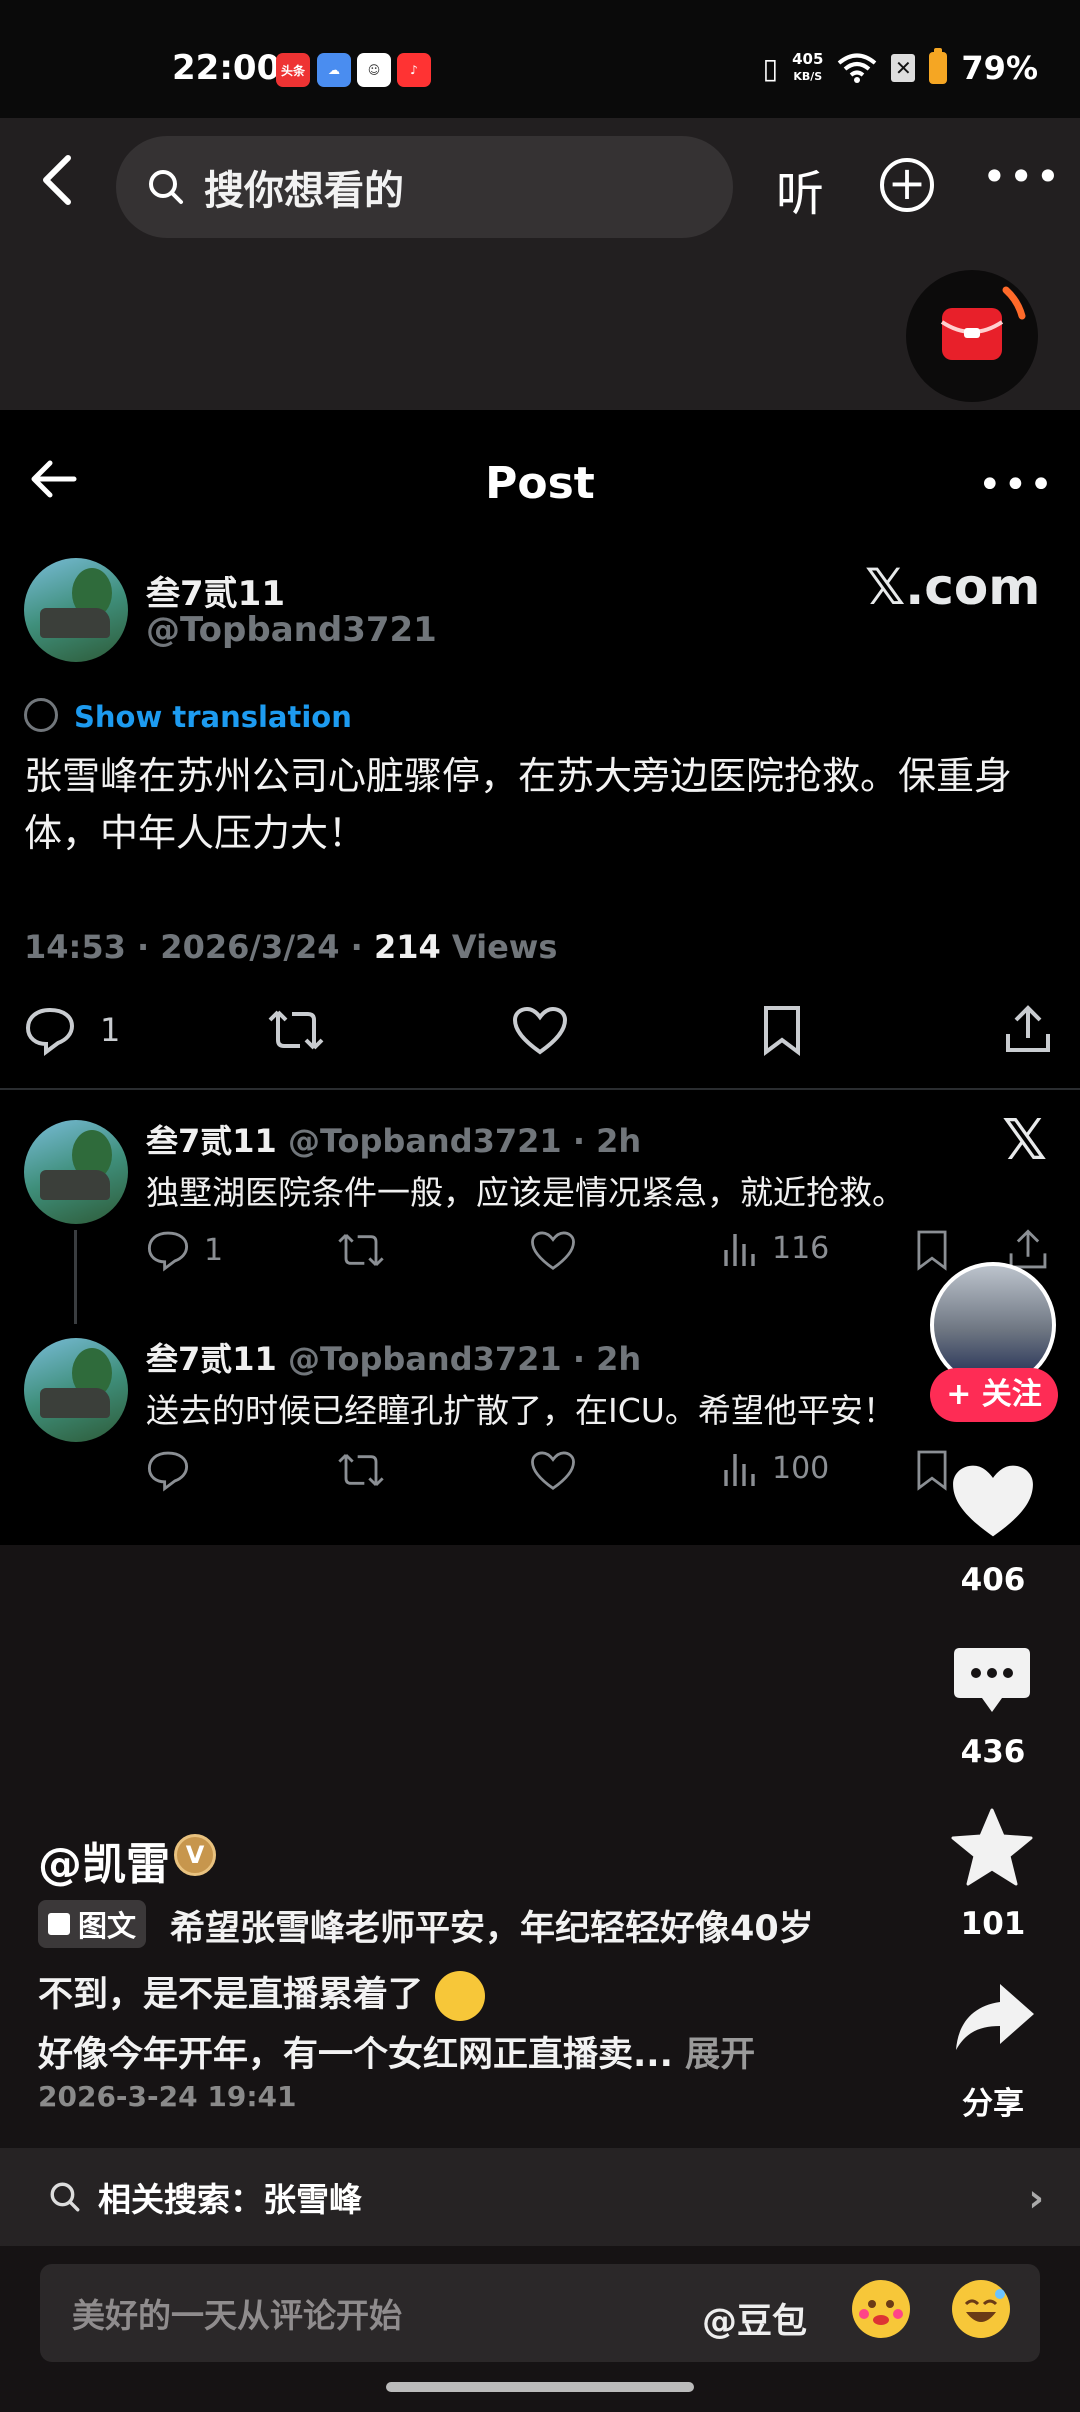 The width and height of the screenshot is (1080, 2412). Describe the element at coordinates (291, 947) in the screenshot. I see `post-meta: 14:53 · 2026/3/24 · 214 Views` at that location.